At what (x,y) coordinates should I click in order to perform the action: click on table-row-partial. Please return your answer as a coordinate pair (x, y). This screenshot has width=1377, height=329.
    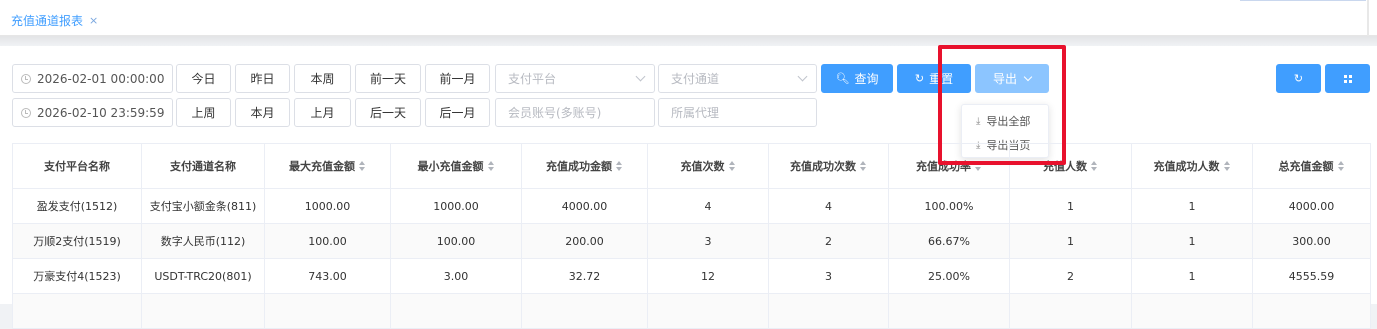
    Looking at the image, I should click on (691, 311).